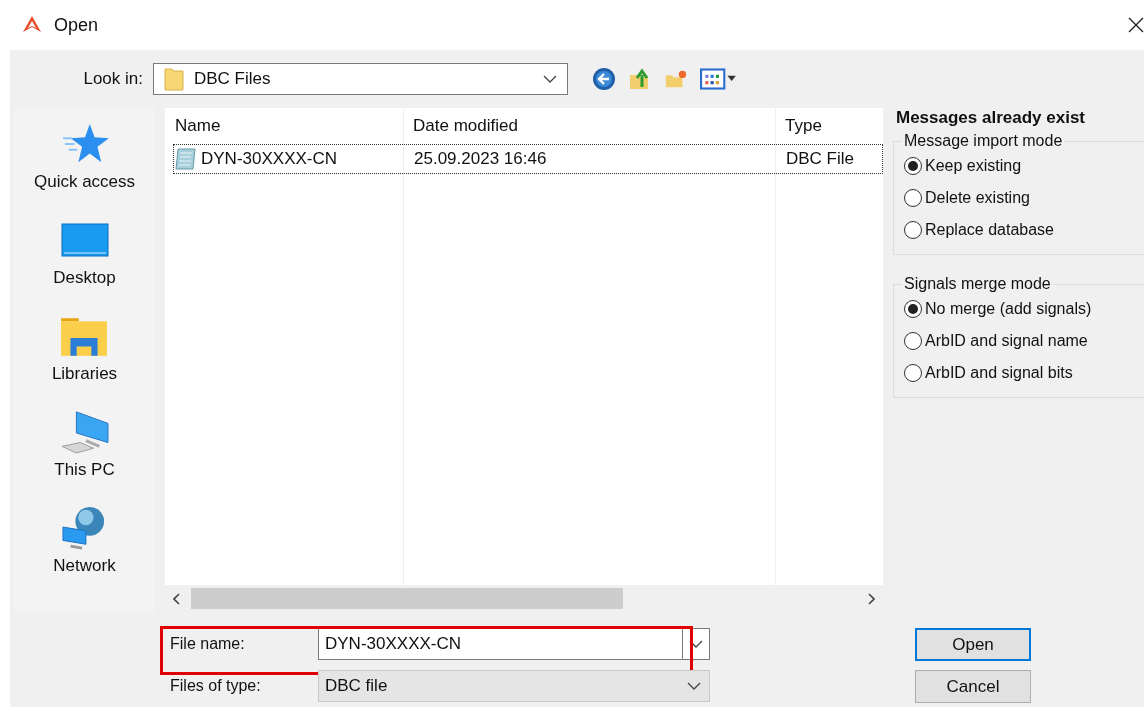  I want to click on look-in-label: Look in:, so click(113, 79).